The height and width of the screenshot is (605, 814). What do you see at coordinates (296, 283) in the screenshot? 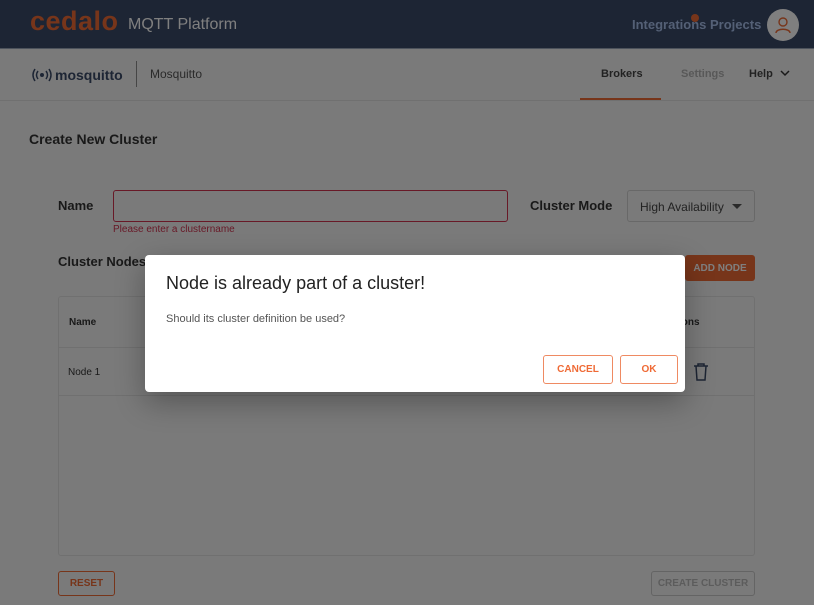
I see `dialog-title: Node is already part of a cluster!` at bounding box center [296, 283].